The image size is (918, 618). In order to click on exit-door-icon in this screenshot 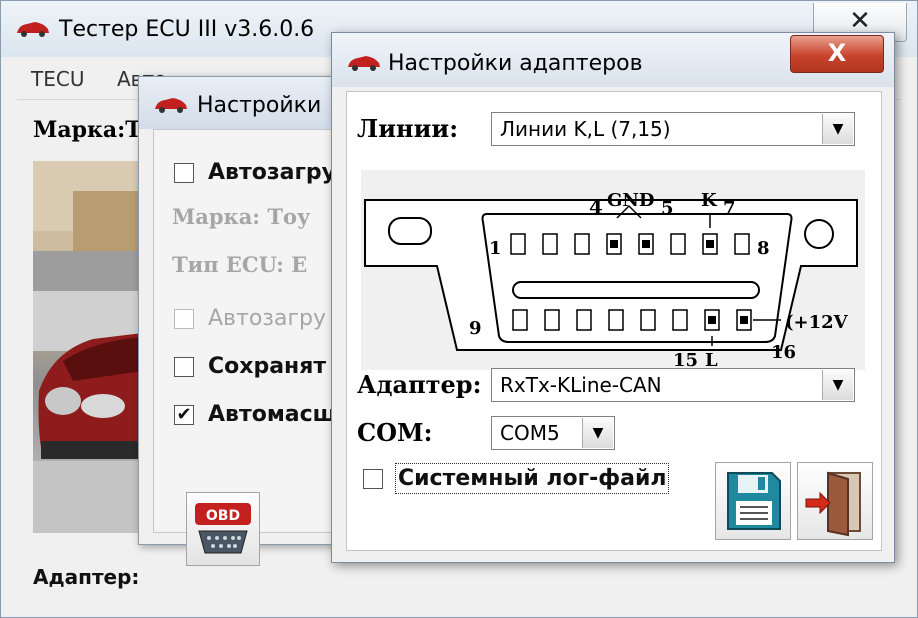, I will do `click(833, 504)`.